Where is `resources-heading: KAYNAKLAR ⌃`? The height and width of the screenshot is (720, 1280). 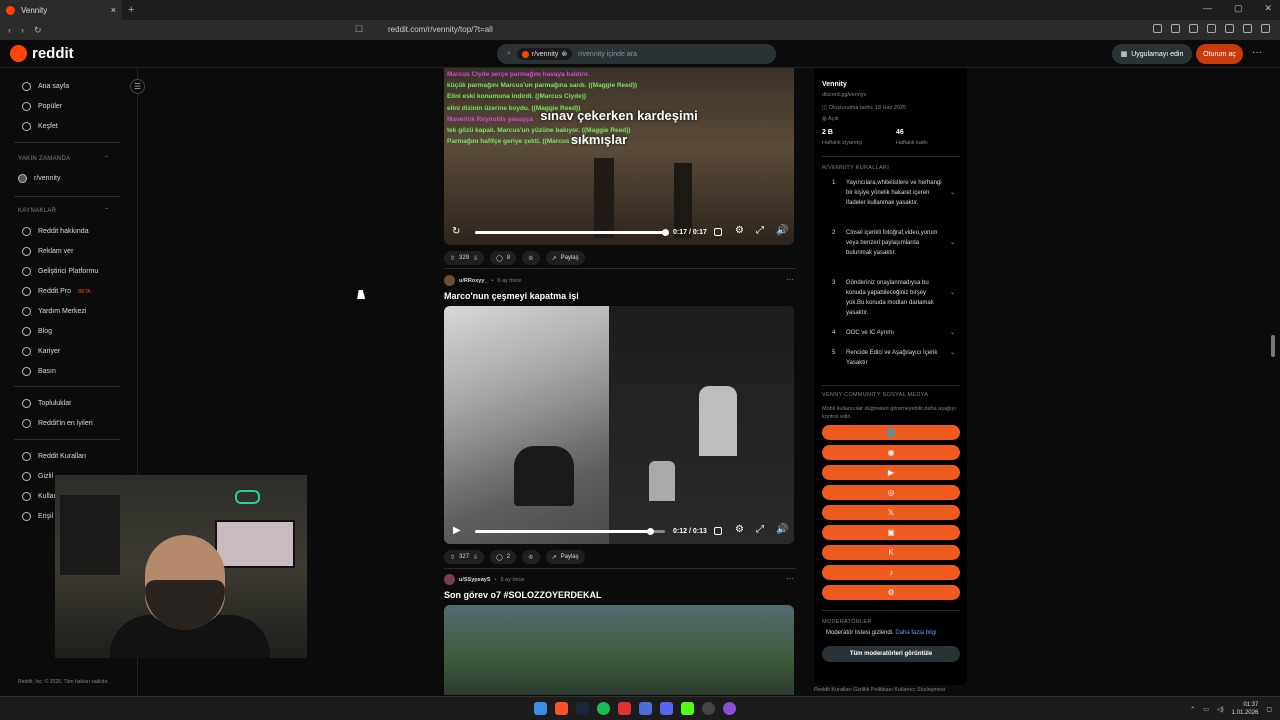
resources-heading: KAYNAKLAR ⌃ is located at coordinates (63, 211).